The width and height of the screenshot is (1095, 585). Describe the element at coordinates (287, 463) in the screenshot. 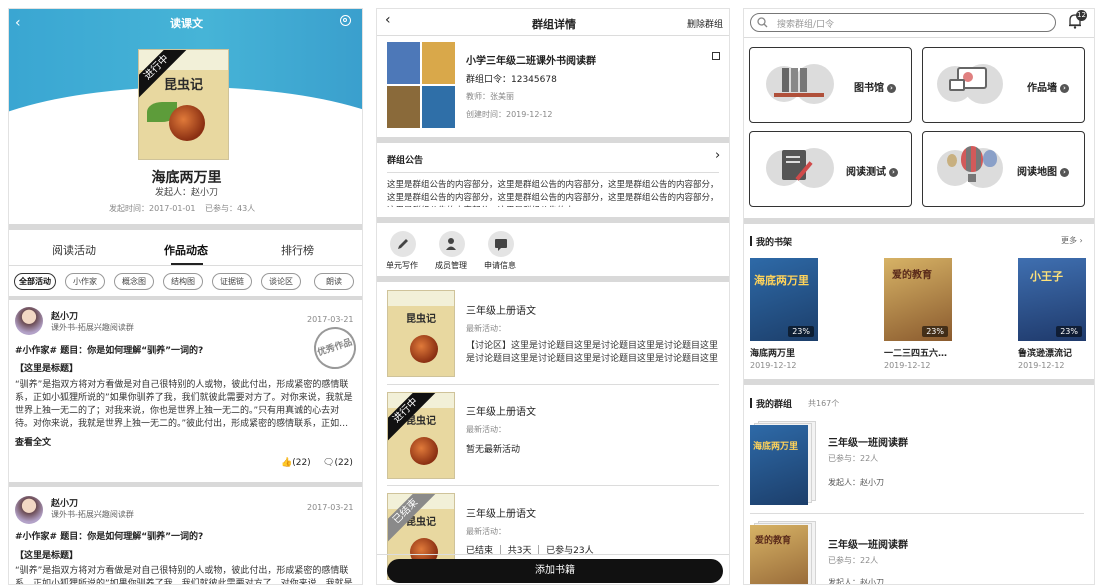

I see `thumb-up-icon: 👍` at that location.